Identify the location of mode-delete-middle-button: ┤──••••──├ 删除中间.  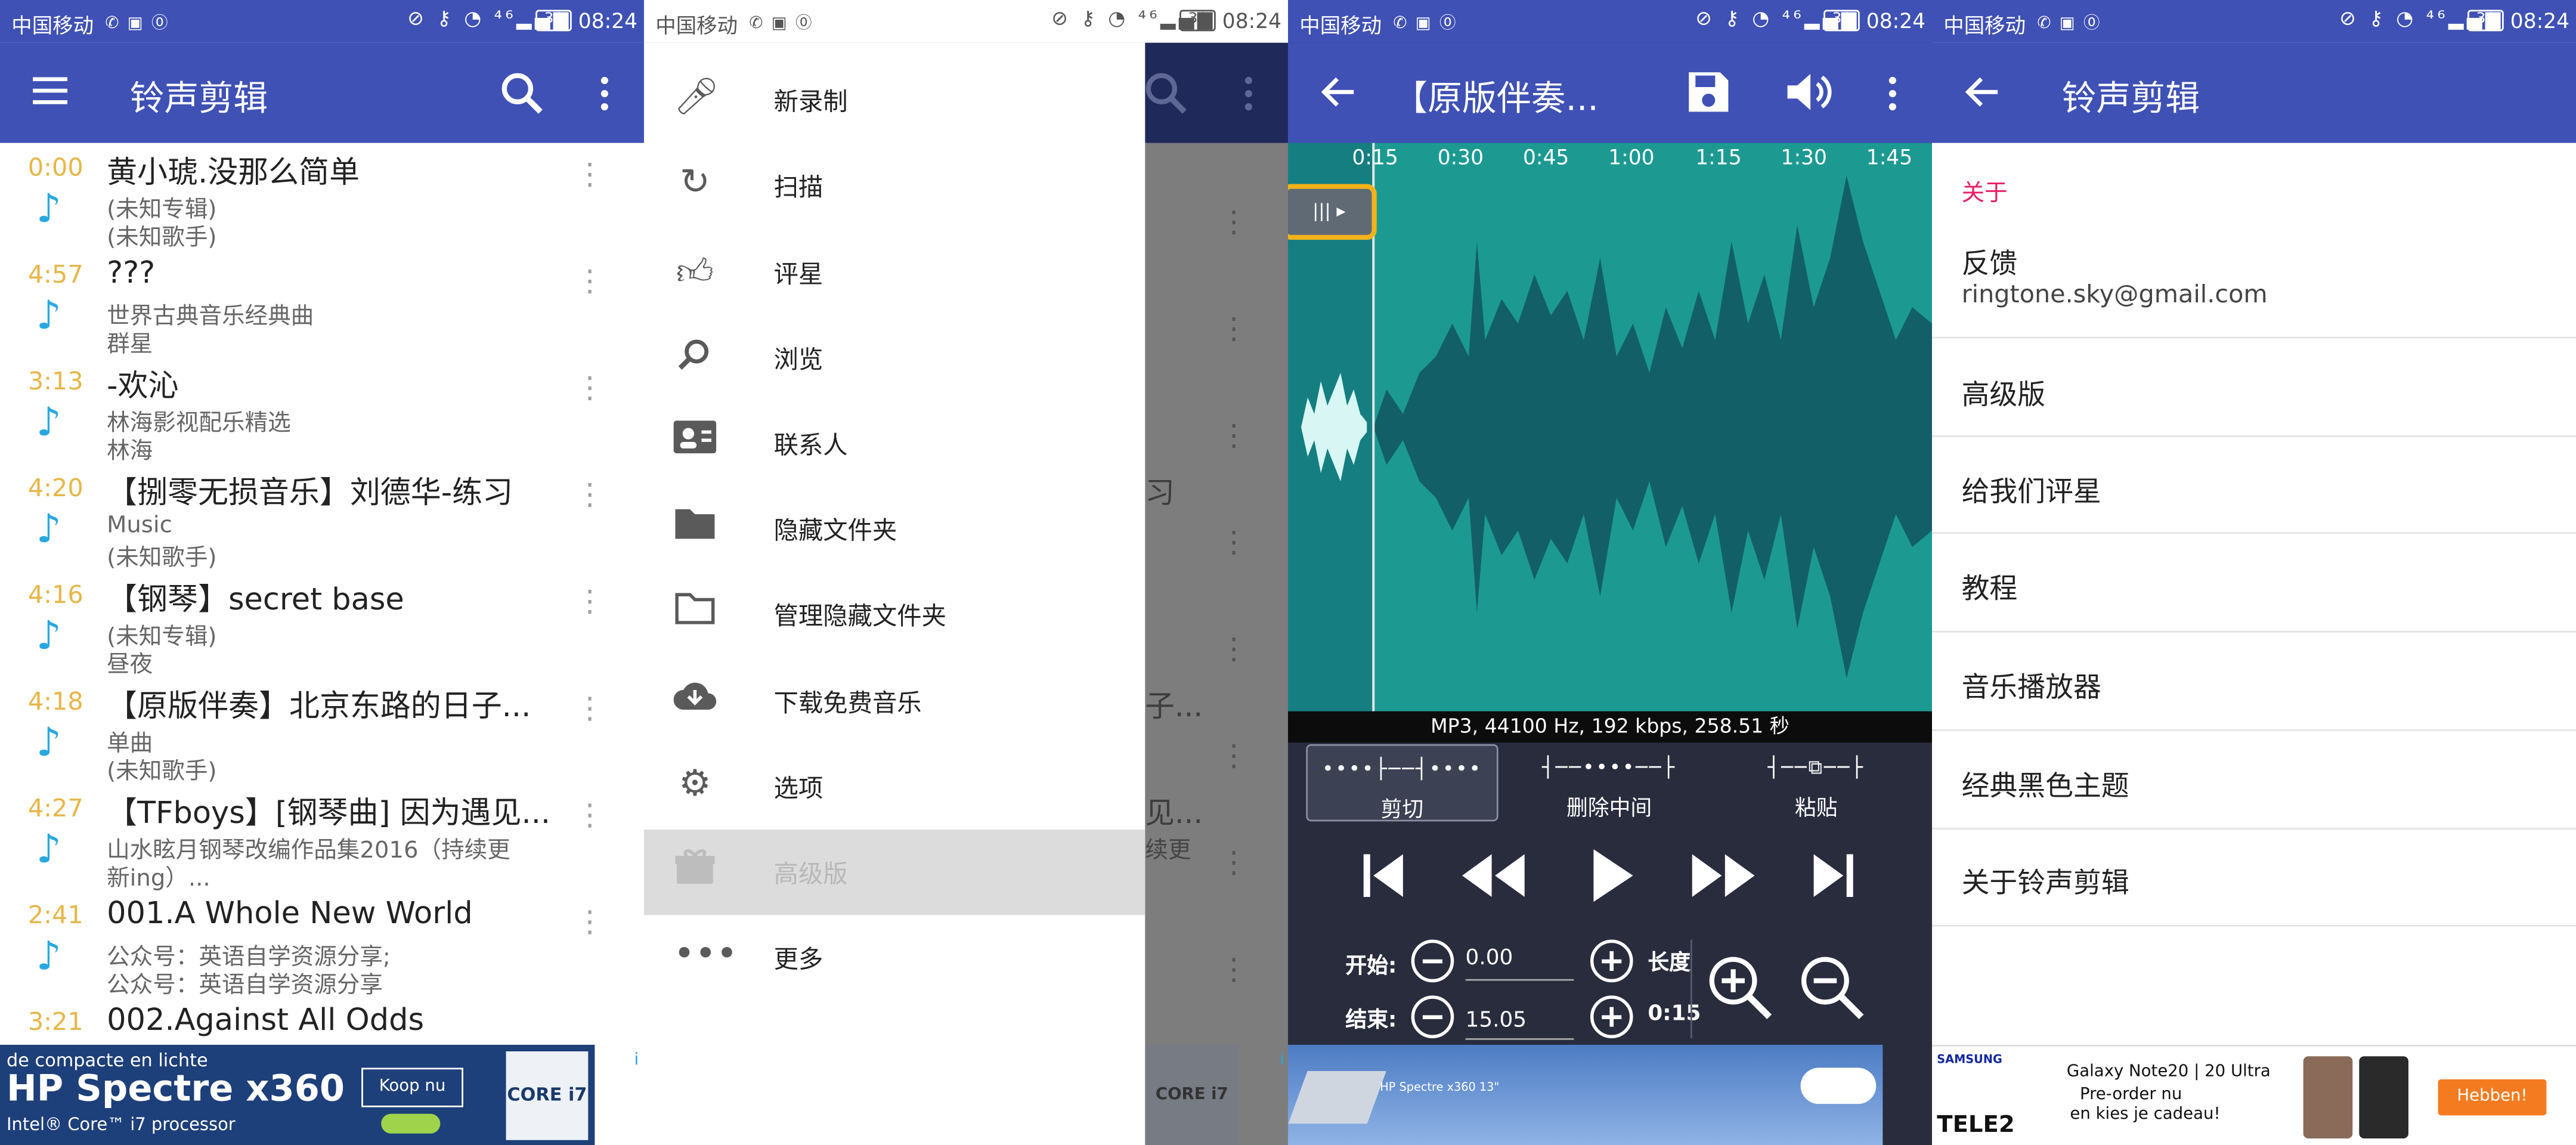
(1610, 782).